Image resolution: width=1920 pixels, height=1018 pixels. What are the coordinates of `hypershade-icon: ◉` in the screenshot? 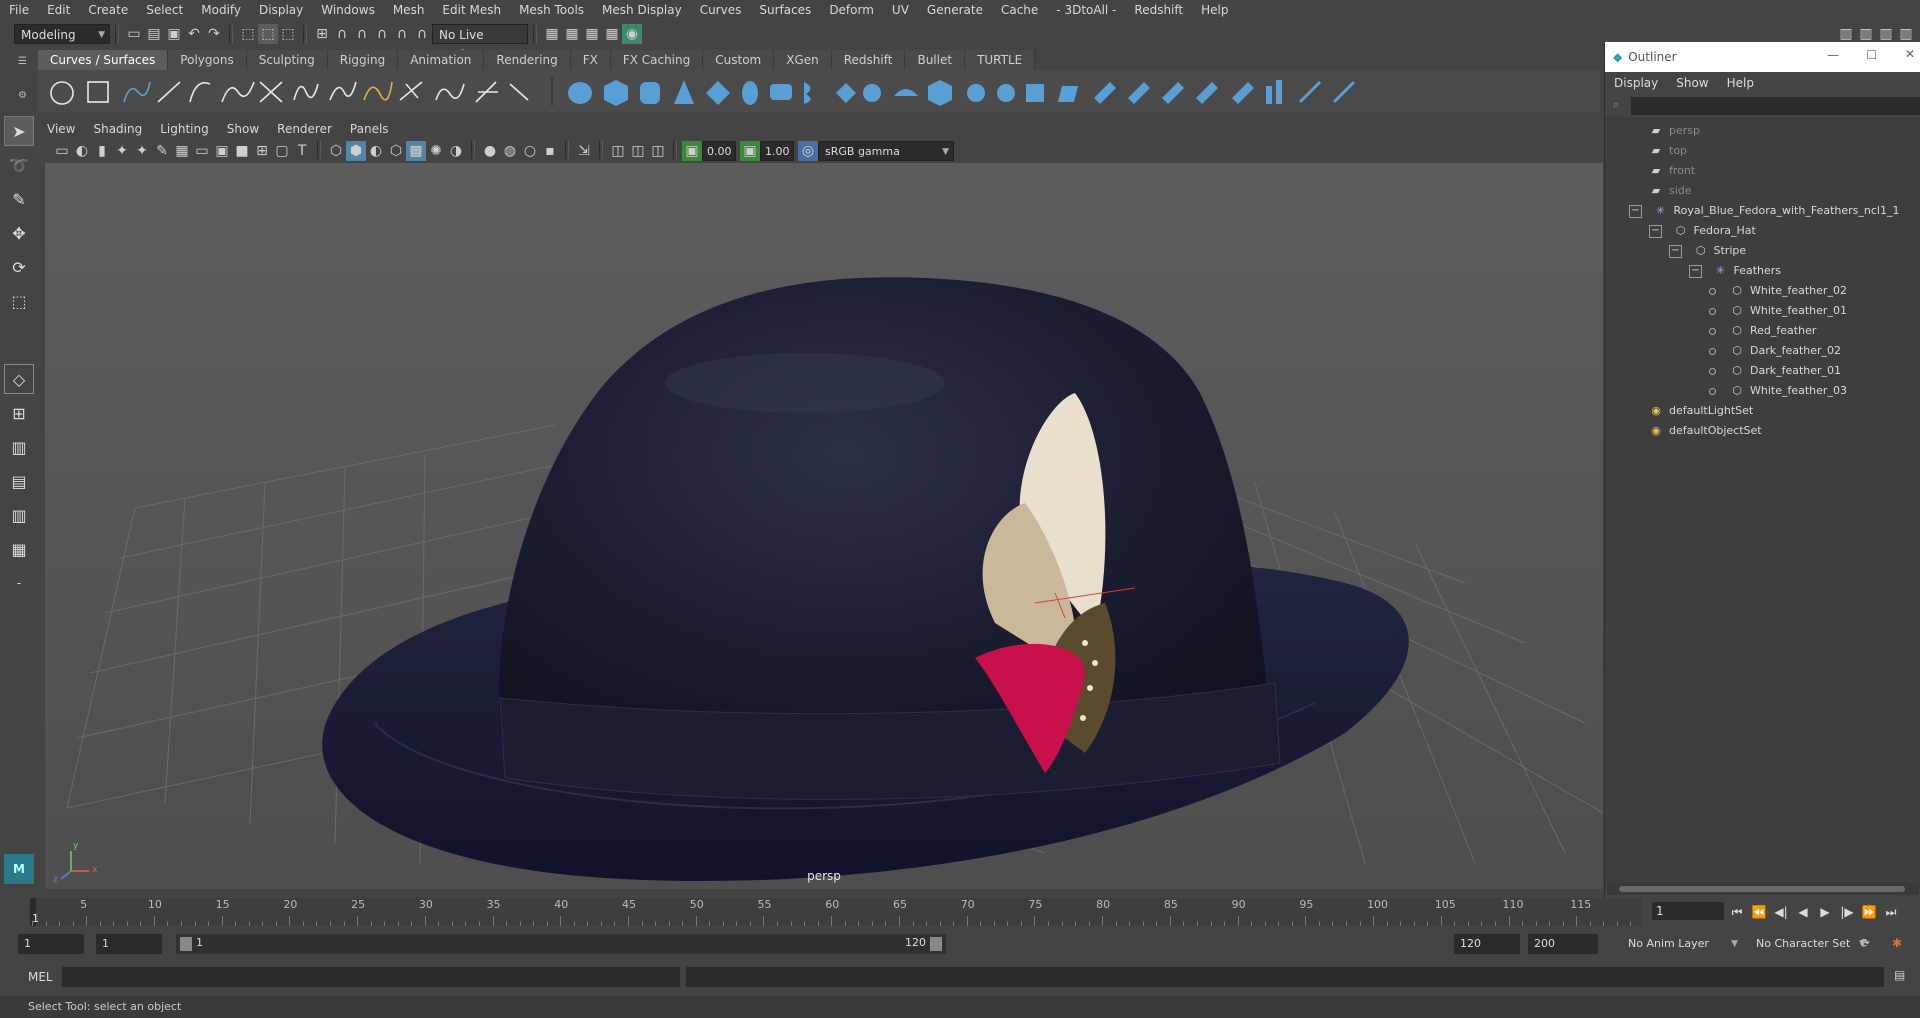 It's located at (632, 34).